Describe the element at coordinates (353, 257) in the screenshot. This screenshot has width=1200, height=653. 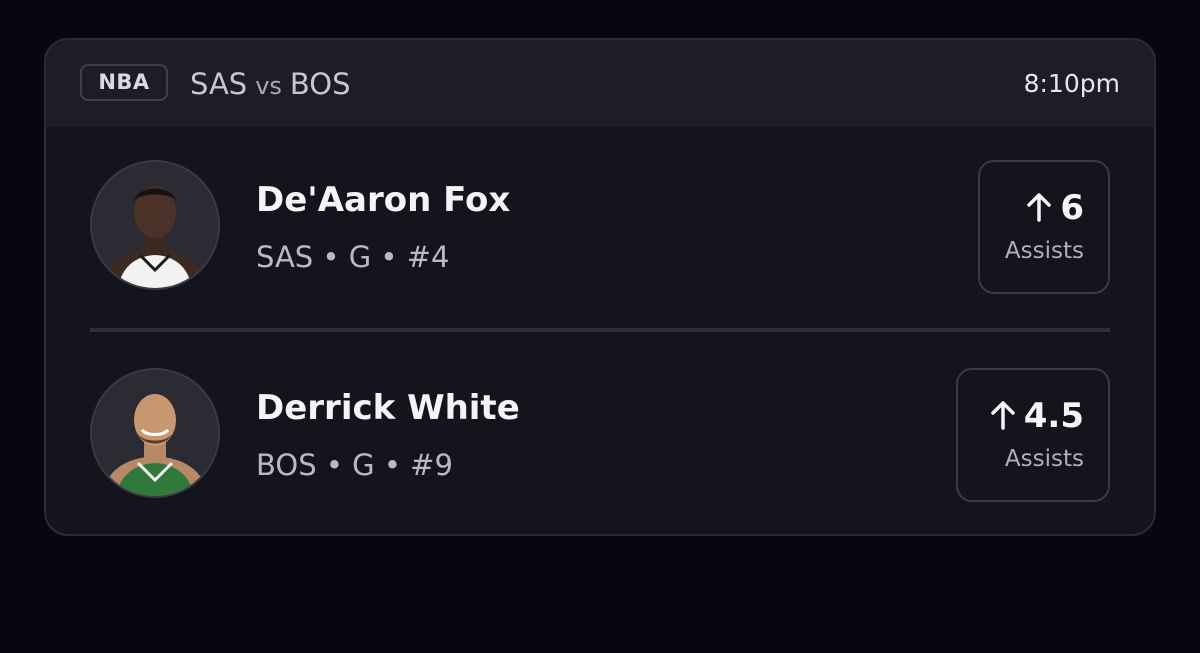
I see `player-meta: SAS • G • #4` at that location.